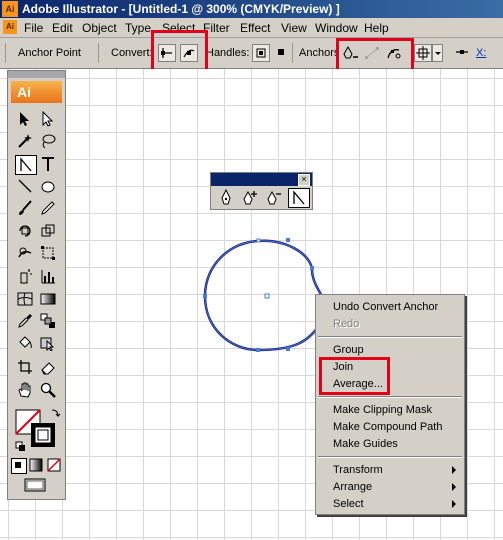  I want to click on magnifier-icon, so click(48, 390).